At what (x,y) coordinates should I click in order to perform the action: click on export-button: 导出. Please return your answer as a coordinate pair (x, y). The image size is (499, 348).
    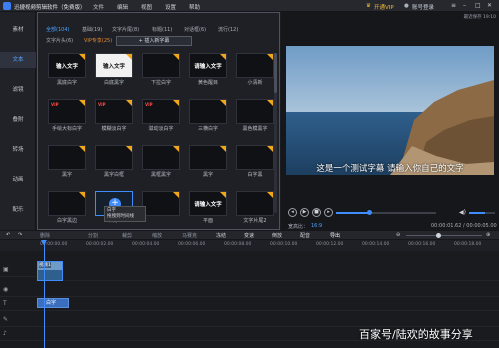
    Looking at the image, I should click on (335, 235).